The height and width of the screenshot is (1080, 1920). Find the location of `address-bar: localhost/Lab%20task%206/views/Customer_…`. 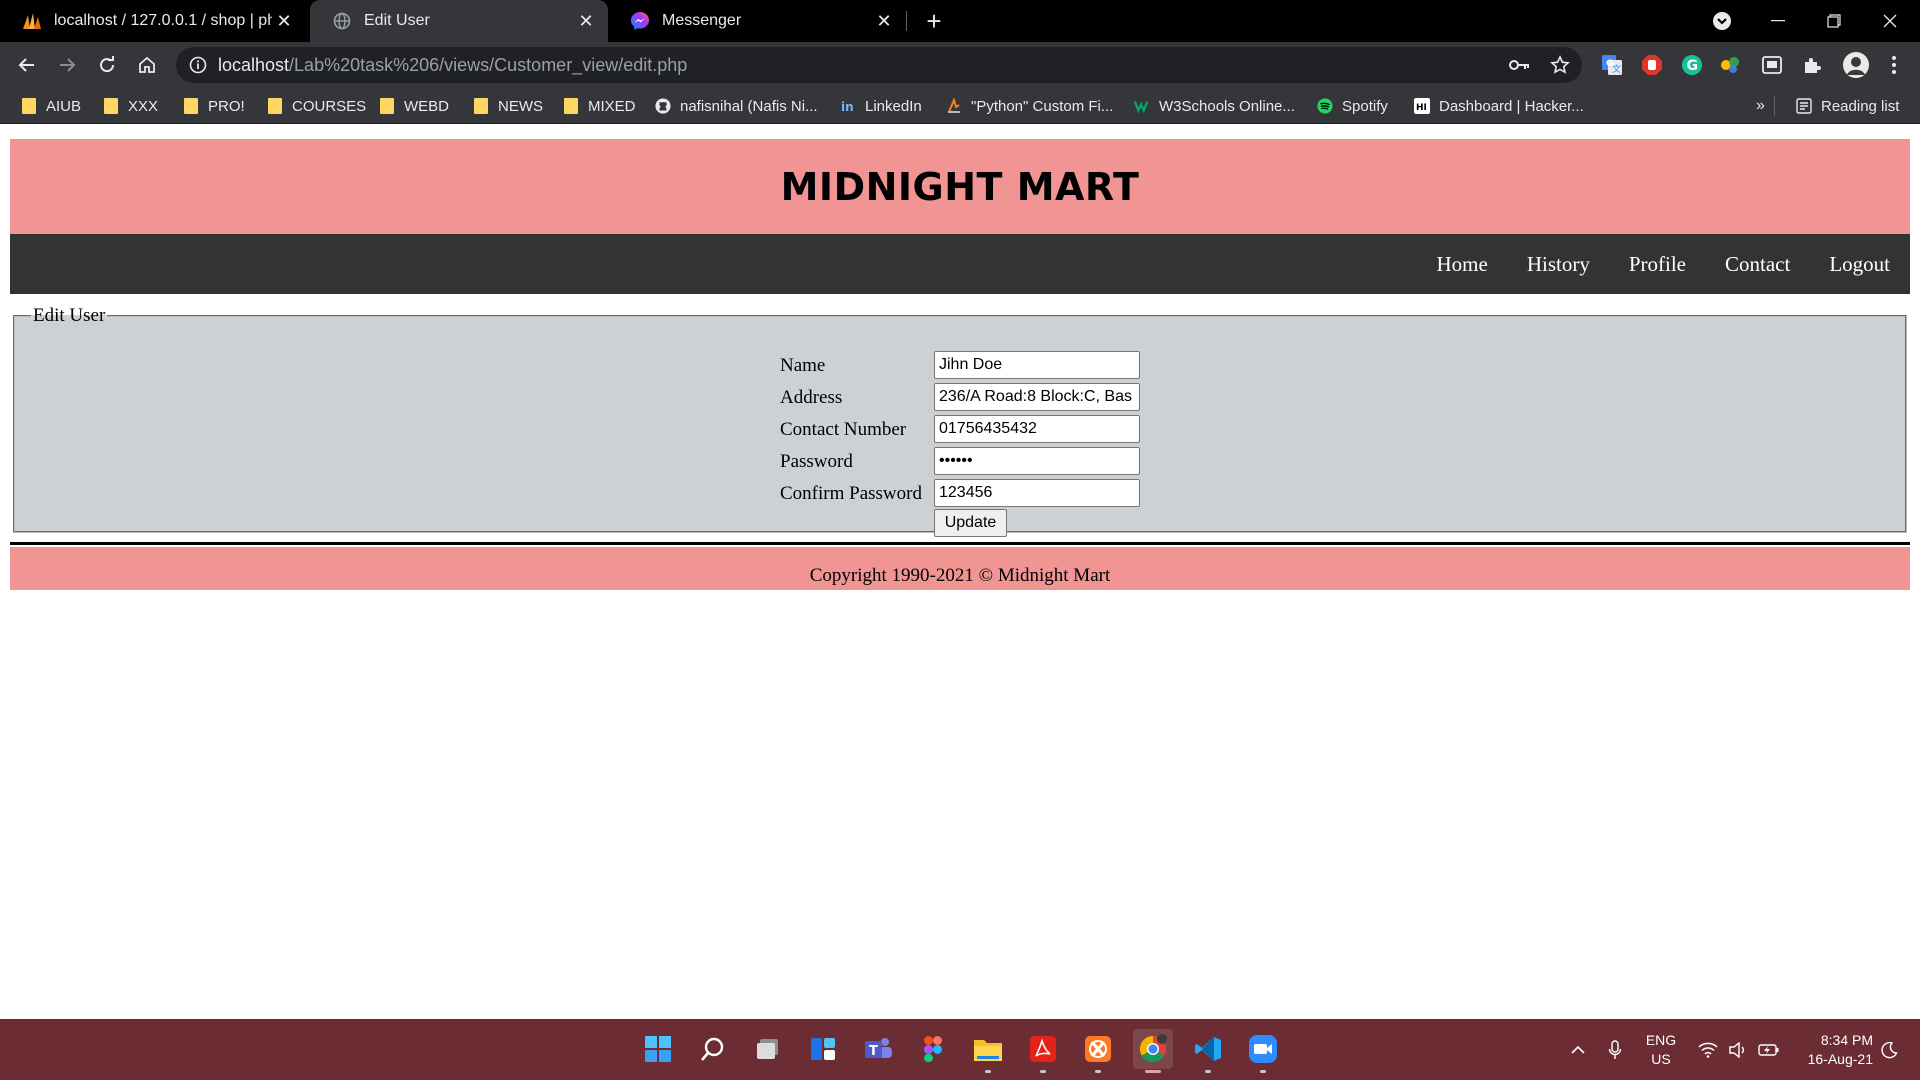

address-bar: localhost/Lab%20task%206/views/Customer_… is located at coordinates (879, 65).